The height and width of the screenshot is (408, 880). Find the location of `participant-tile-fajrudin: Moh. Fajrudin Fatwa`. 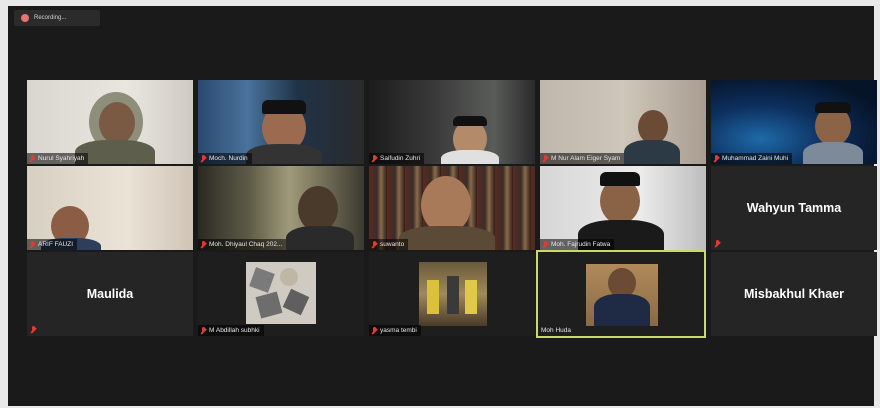

participant-tile-fajrudin: Moh. Fajrudin Fatwa is located at coordinates (623, 208).